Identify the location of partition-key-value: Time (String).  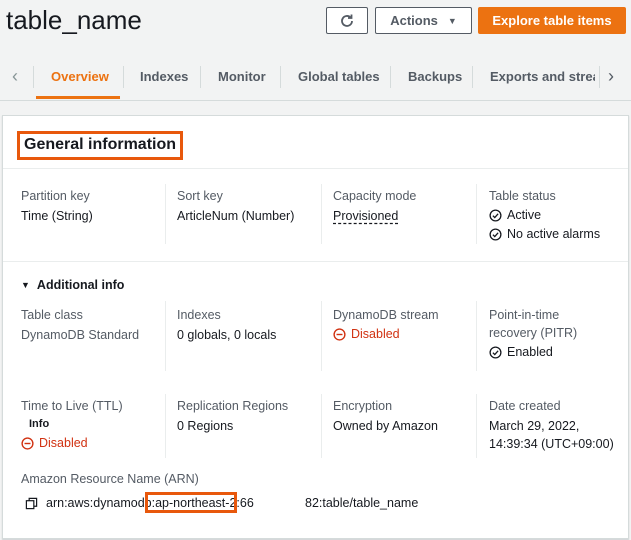
(57, 216).